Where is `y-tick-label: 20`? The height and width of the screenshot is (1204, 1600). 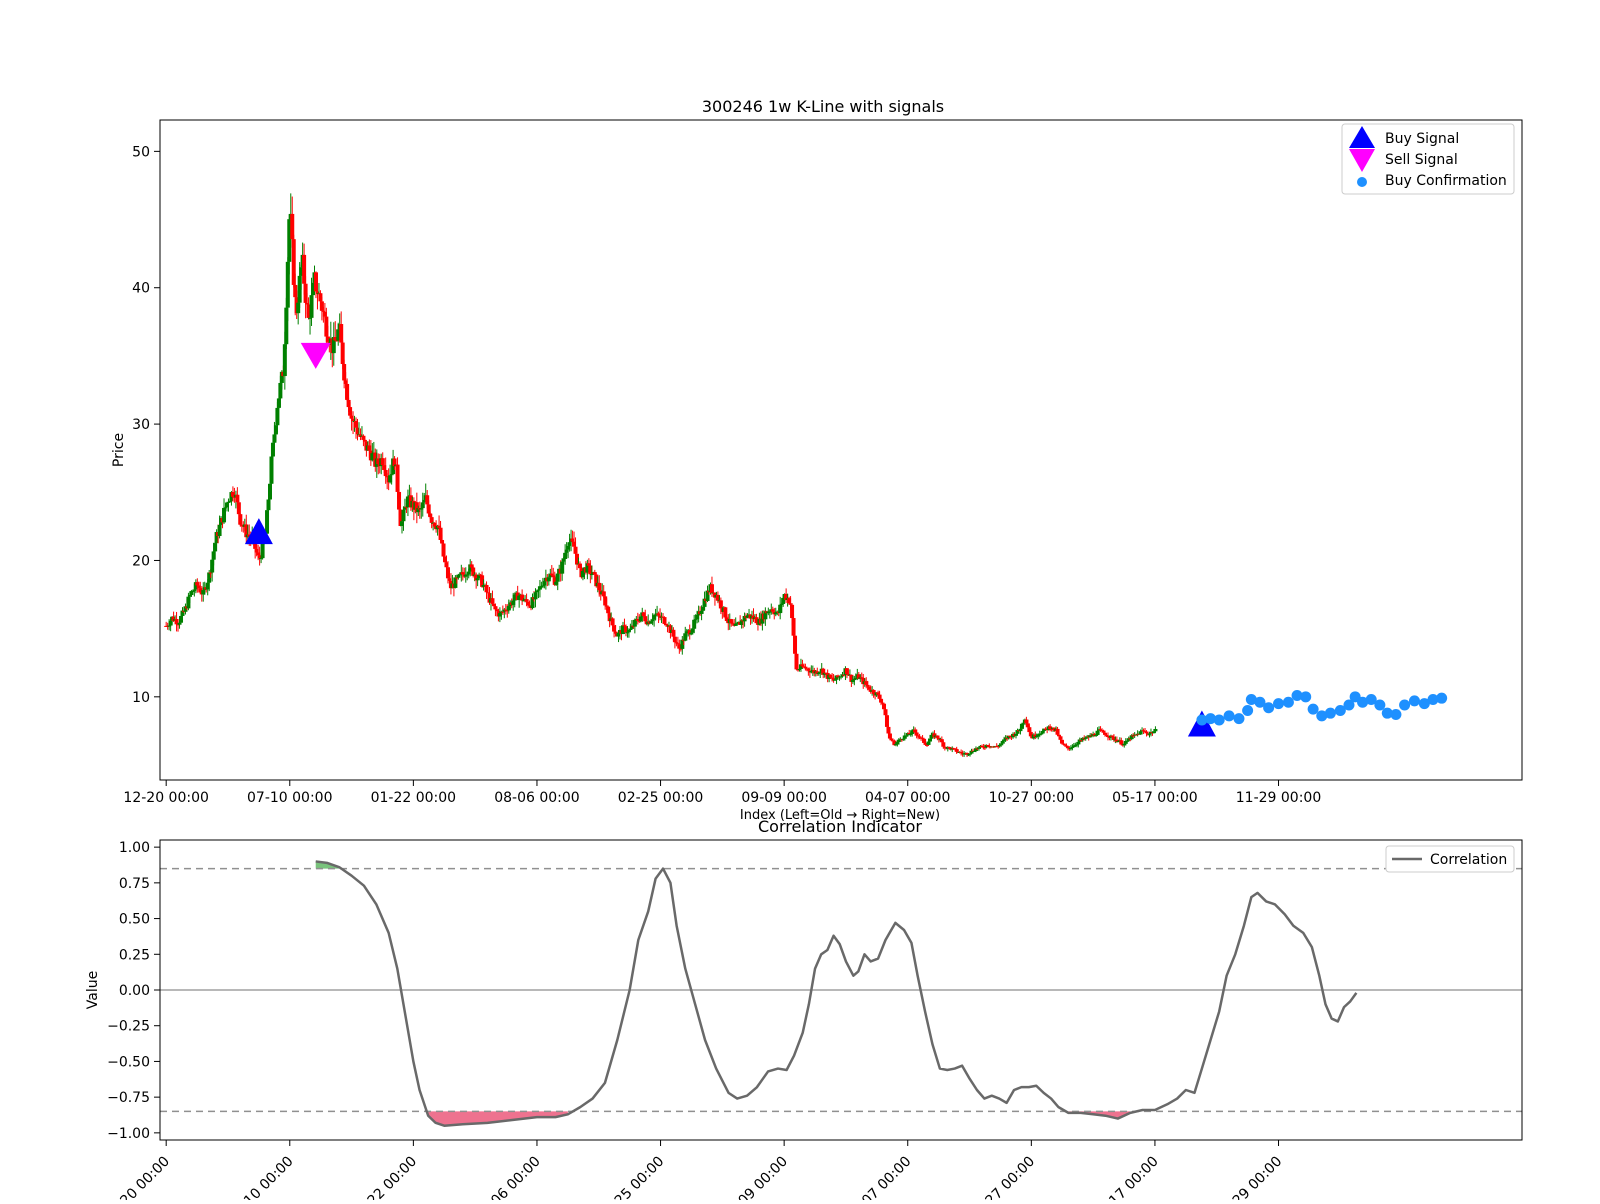 y-tick-label: 20 is located at coordinates (141, 561).